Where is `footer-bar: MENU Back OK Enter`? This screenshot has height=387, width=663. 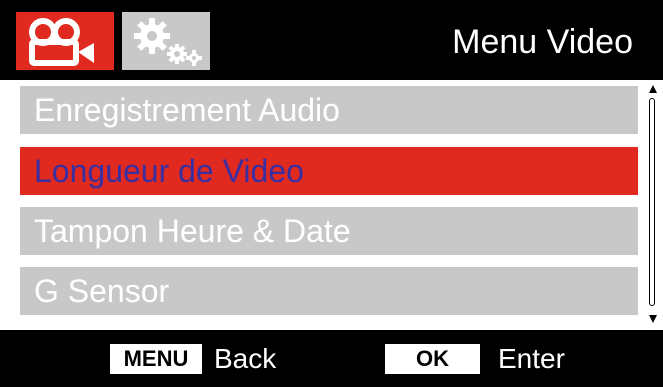 footer-bar: MENU Back OK Enter is located at coordinates (331, 358).